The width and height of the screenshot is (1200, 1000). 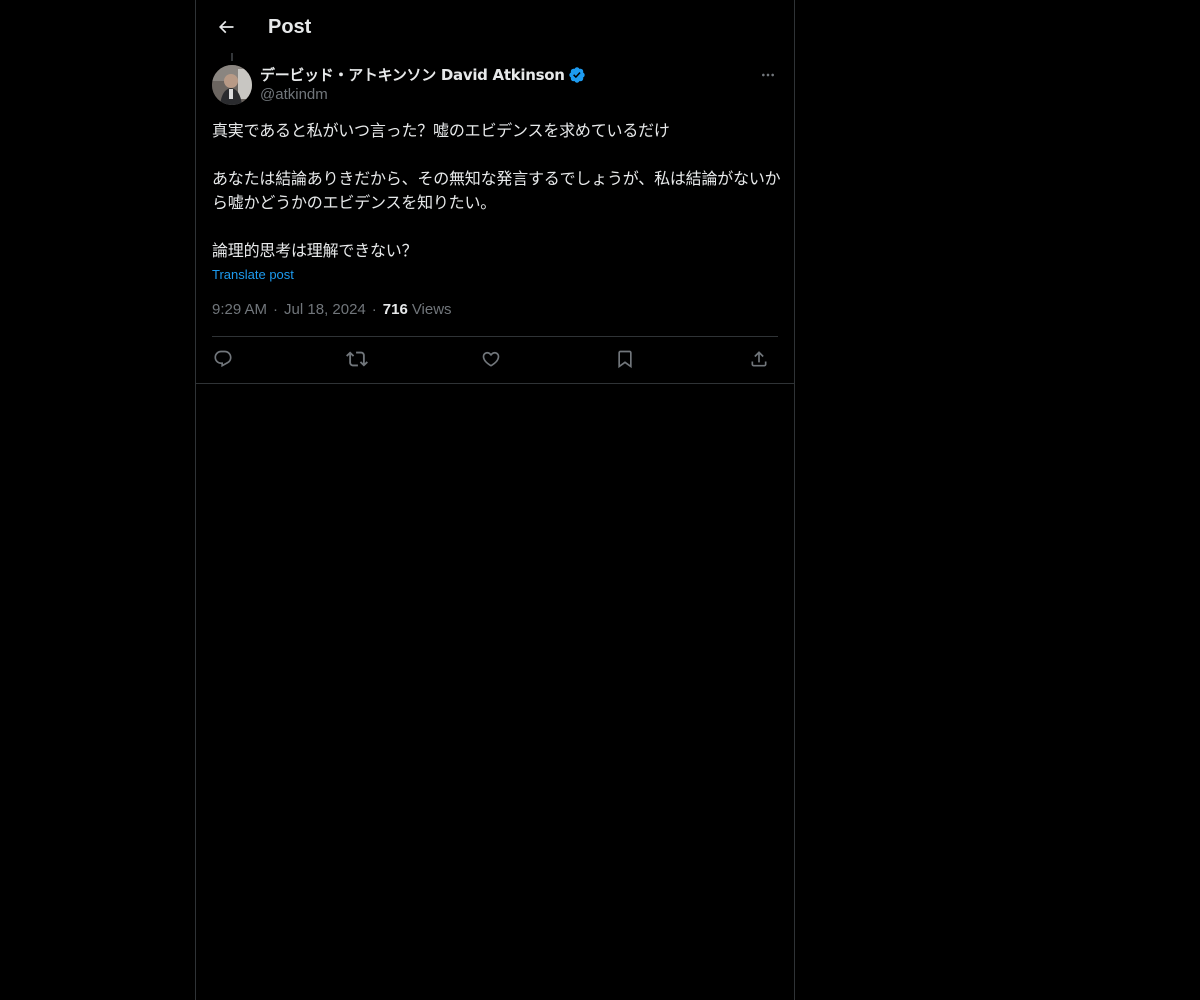 What do you see at coordinates (412, 75) in the screenshot?
I see `author-display-name: デービッド・アトキンソン David Atkinson` at bounding box center [412, 75].